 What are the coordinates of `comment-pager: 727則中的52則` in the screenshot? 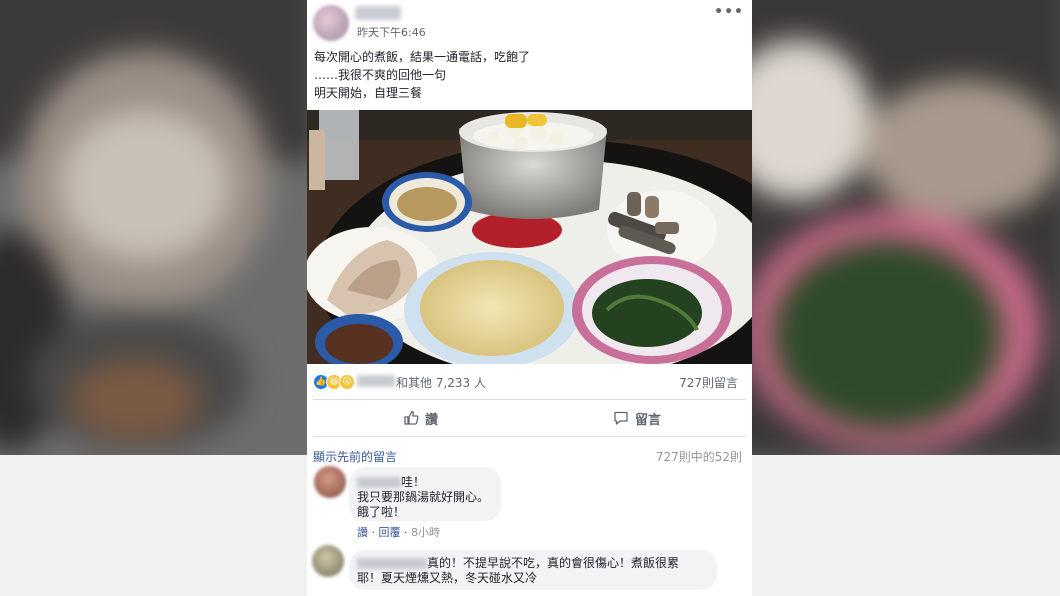 It's located at (698, 457).